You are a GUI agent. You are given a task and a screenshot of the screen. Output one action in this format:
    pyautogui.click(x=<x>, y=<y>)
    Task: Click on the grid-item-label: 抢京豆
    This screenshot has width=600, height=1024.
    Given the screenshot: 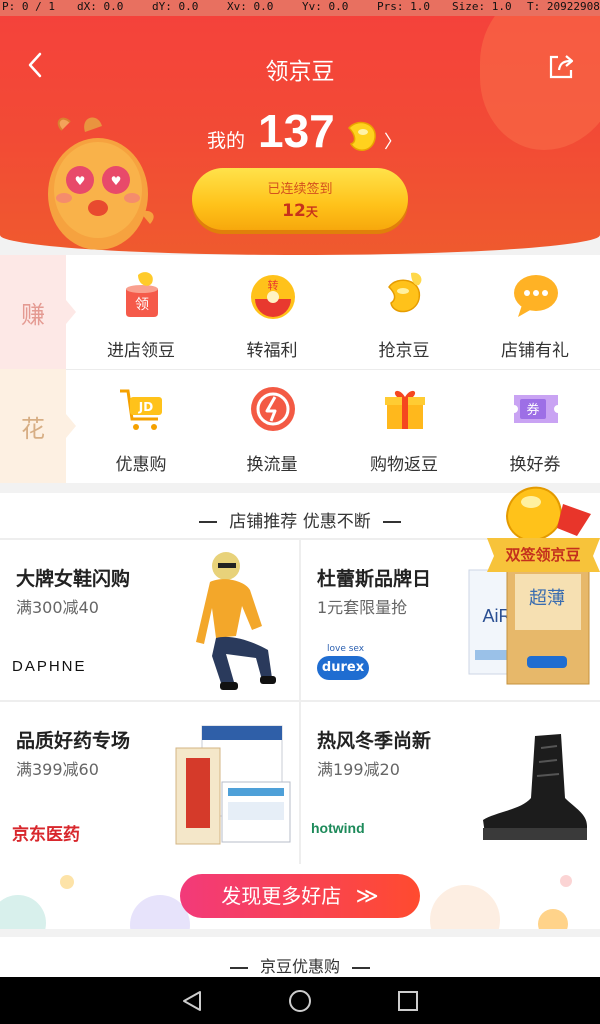 What is the action you would take?
    pyautogui.click(x=404, y=351)
    